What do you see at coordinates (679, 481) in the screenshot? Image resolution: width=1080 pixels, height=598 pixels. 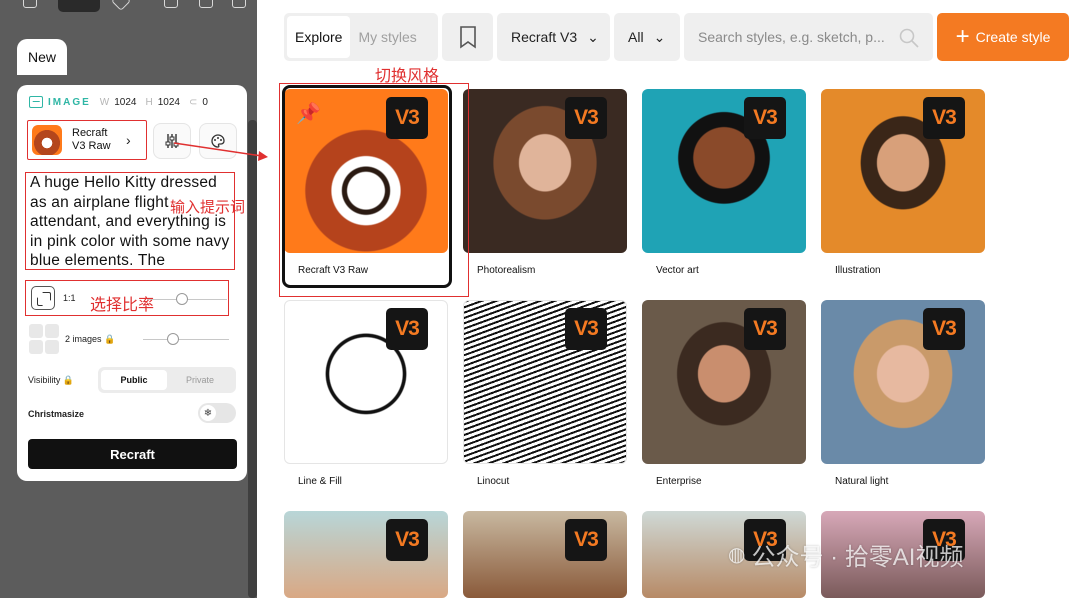 I see `style-card-label: Enterprise` at bounding box center [679, 481].